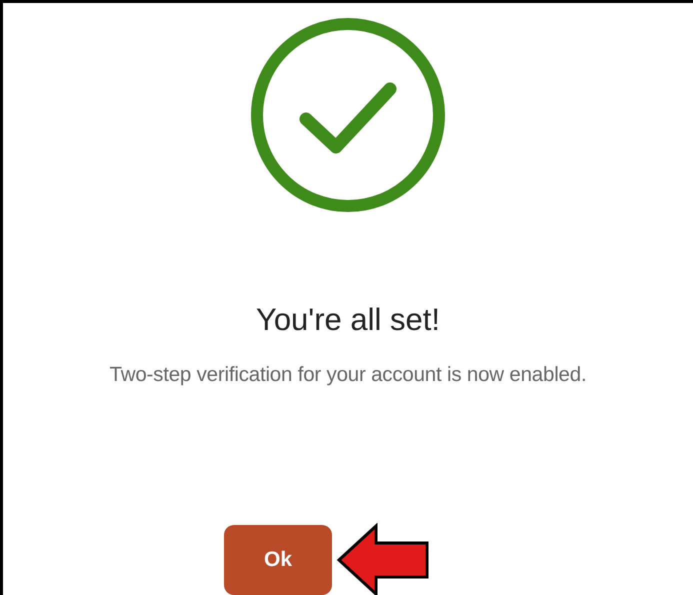  What do you see at coordinates (348, 115) in the screenshot?
I see `checkmark-icon` at bounding box center [348, 115].